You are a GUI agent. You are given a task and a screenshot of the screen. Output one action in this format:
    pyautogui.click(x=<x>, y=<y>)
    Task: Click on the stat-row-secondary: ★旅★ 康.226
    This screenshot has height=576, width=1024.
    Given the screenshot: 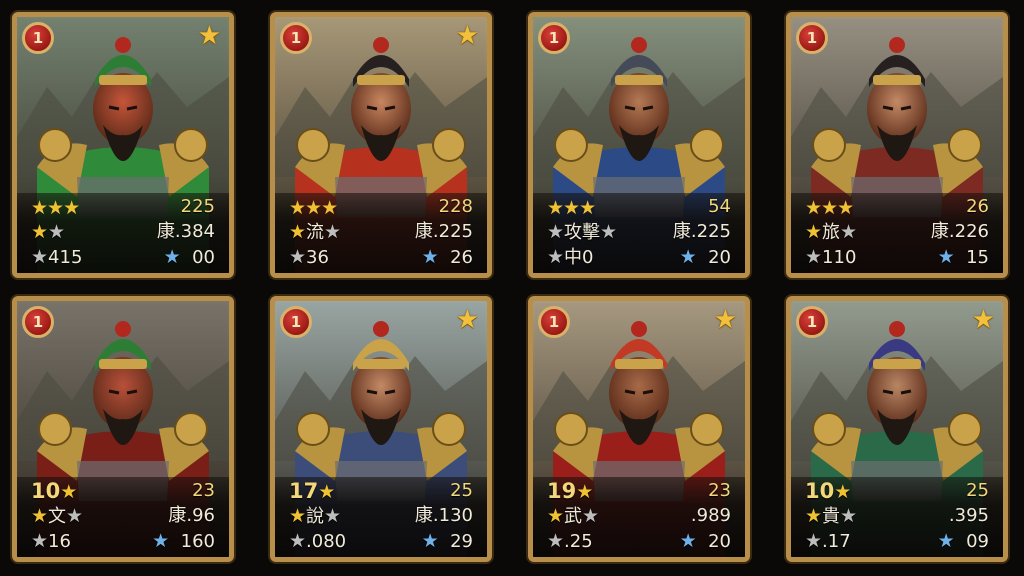 What is the action you would take?
    pyautogui.click(x=897, y=232)
    